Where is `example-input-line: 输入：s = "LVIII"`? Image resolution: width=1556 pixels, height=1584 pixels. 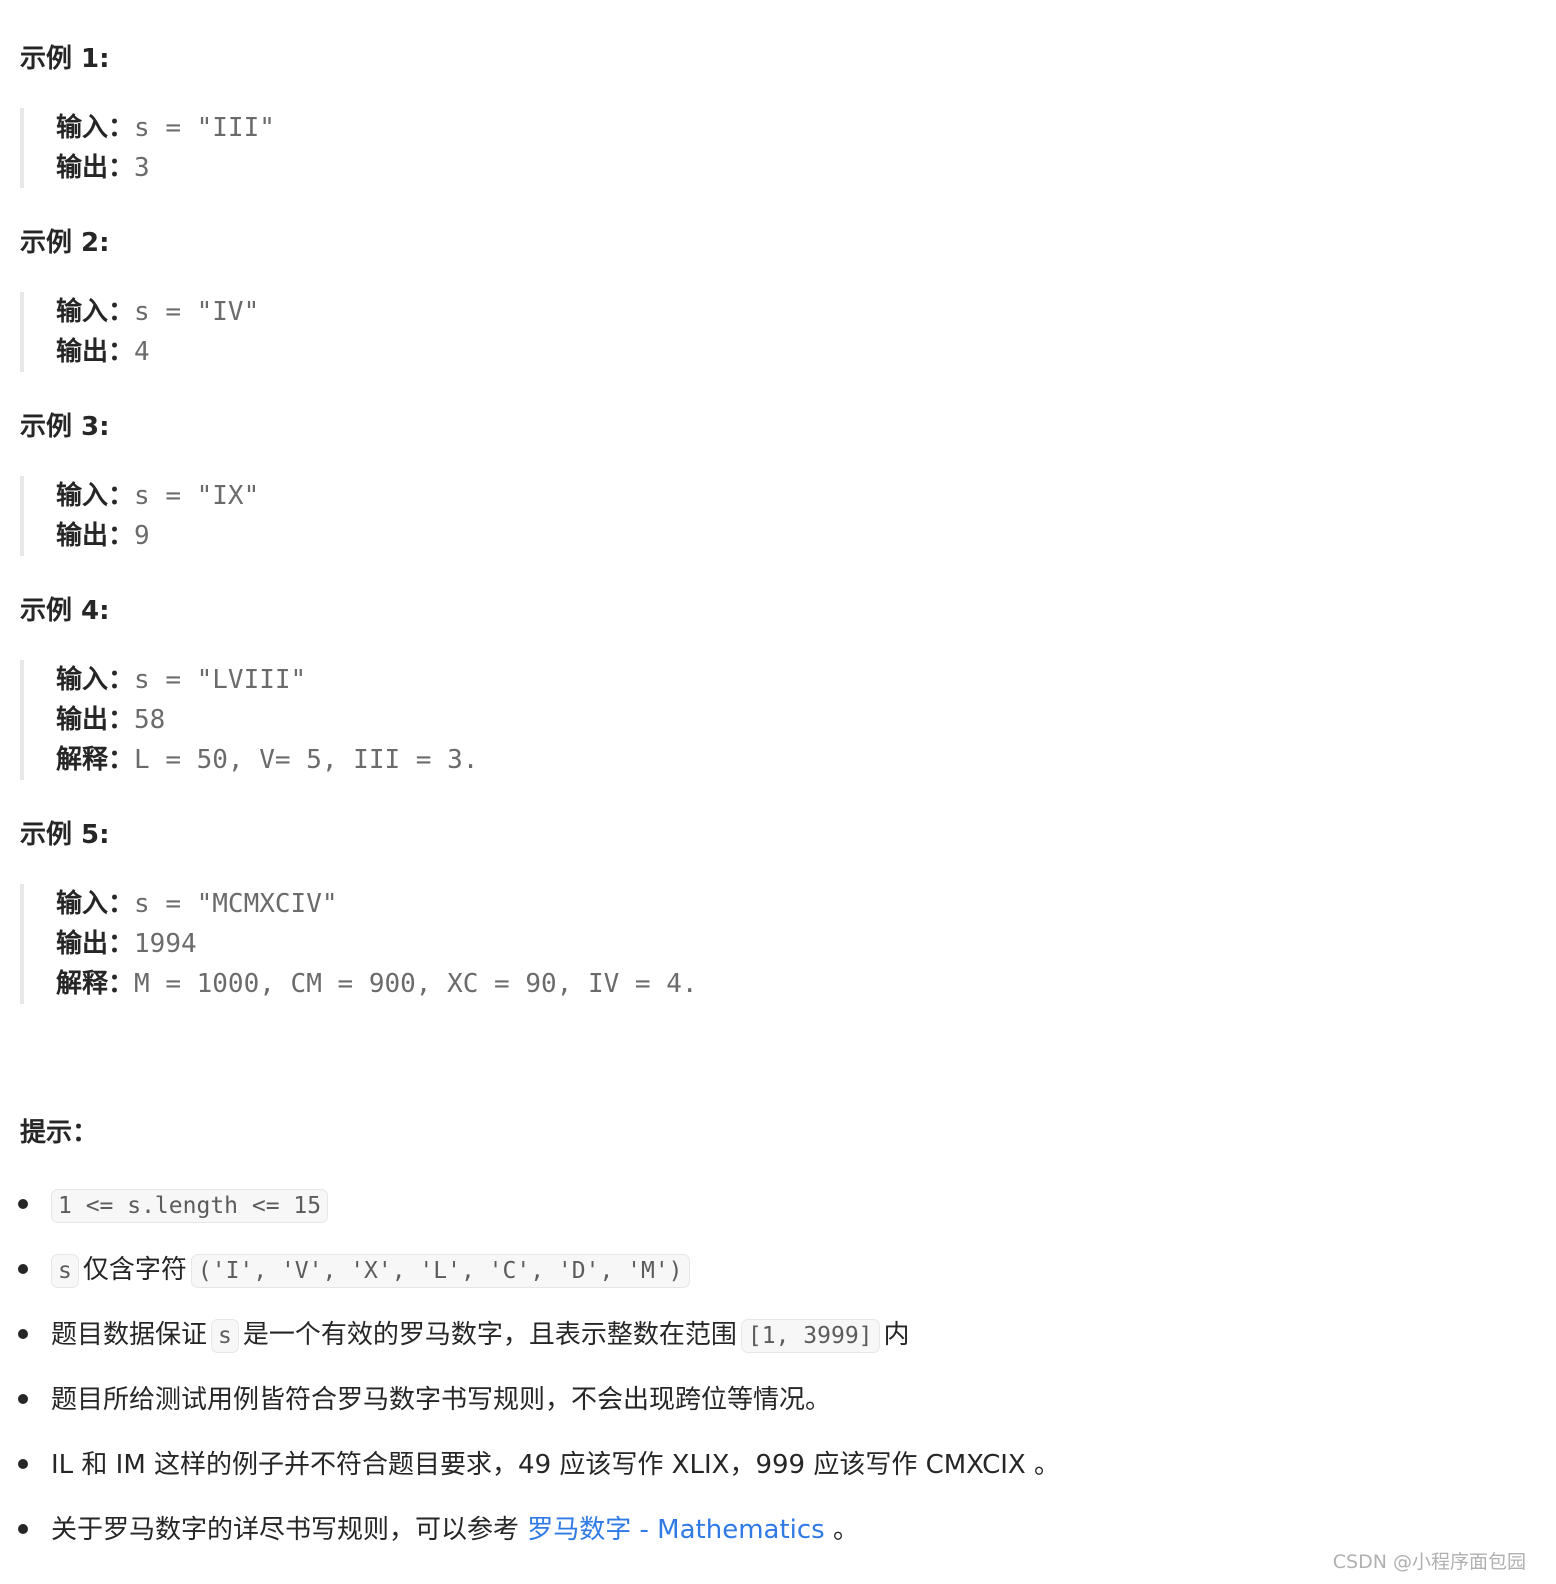 example-input-line: 输入：s = "LVIII" is located at coordinates (267, 680).